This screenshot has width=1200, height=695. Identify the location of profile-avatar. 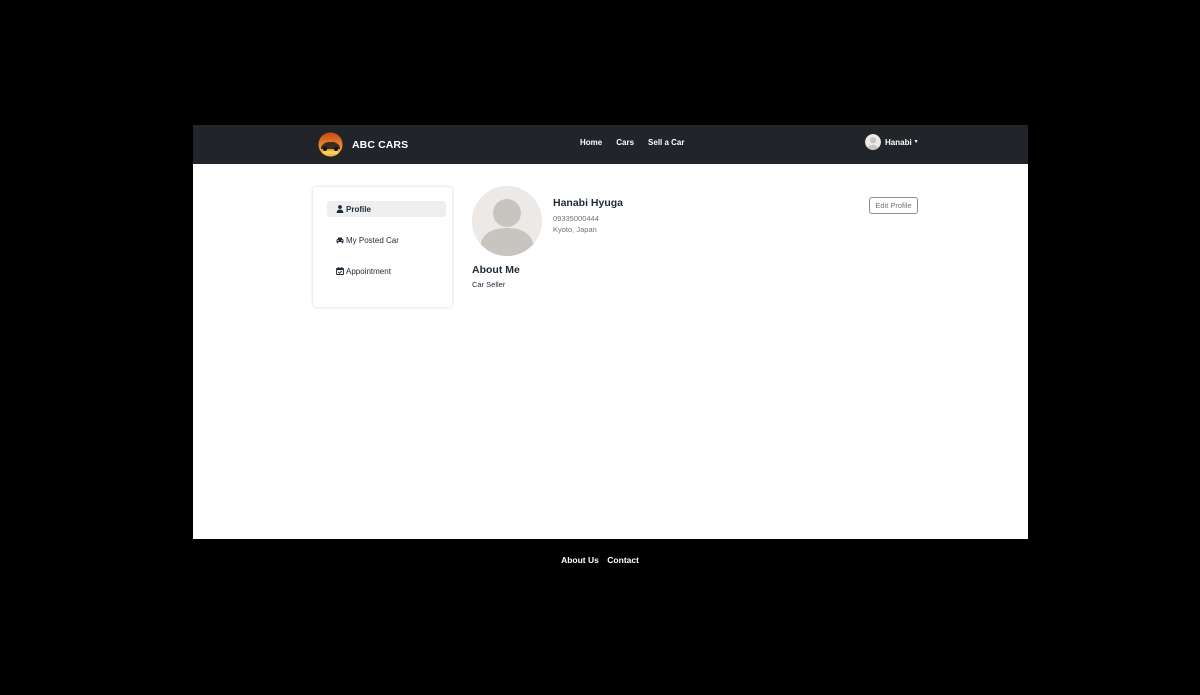
(507, 221).